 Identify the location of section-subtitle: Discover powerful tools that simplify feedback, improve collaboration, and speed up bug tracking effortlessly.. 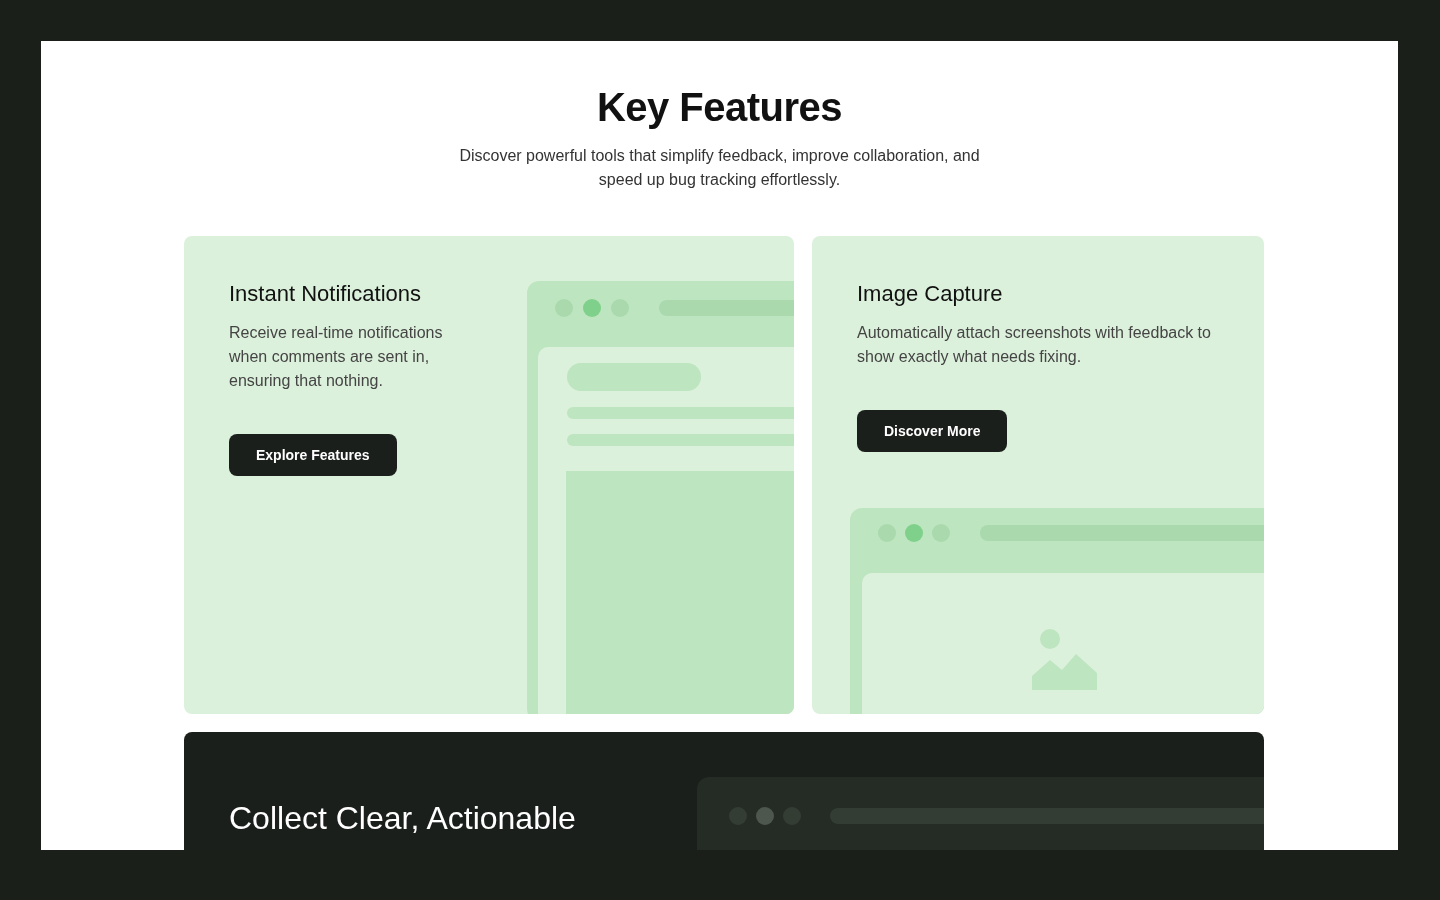
(719, 168).